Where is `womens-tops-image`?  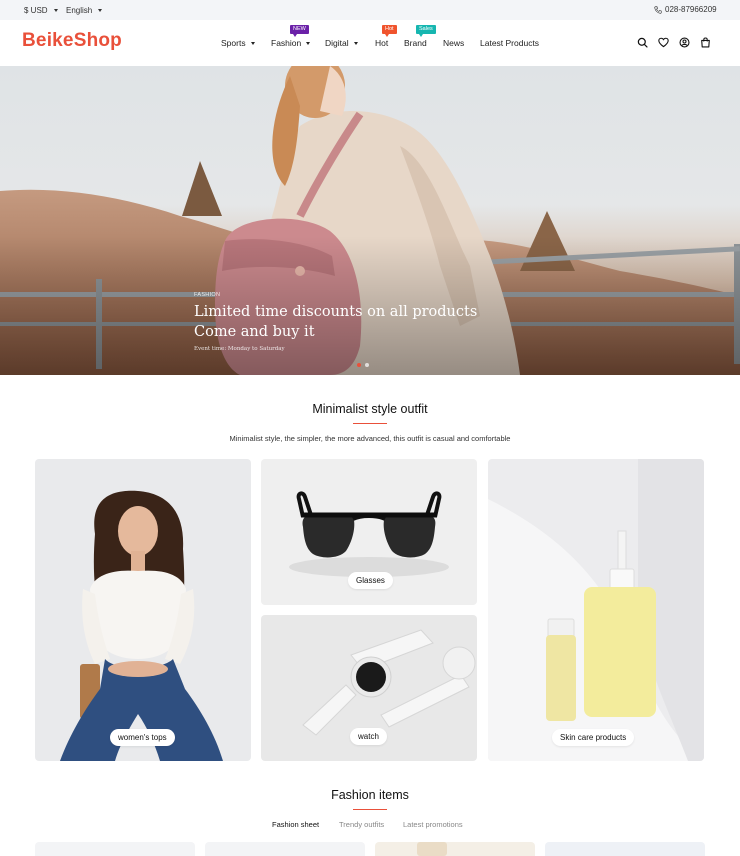 womens-tops-image is located at coordinates (141, 625).